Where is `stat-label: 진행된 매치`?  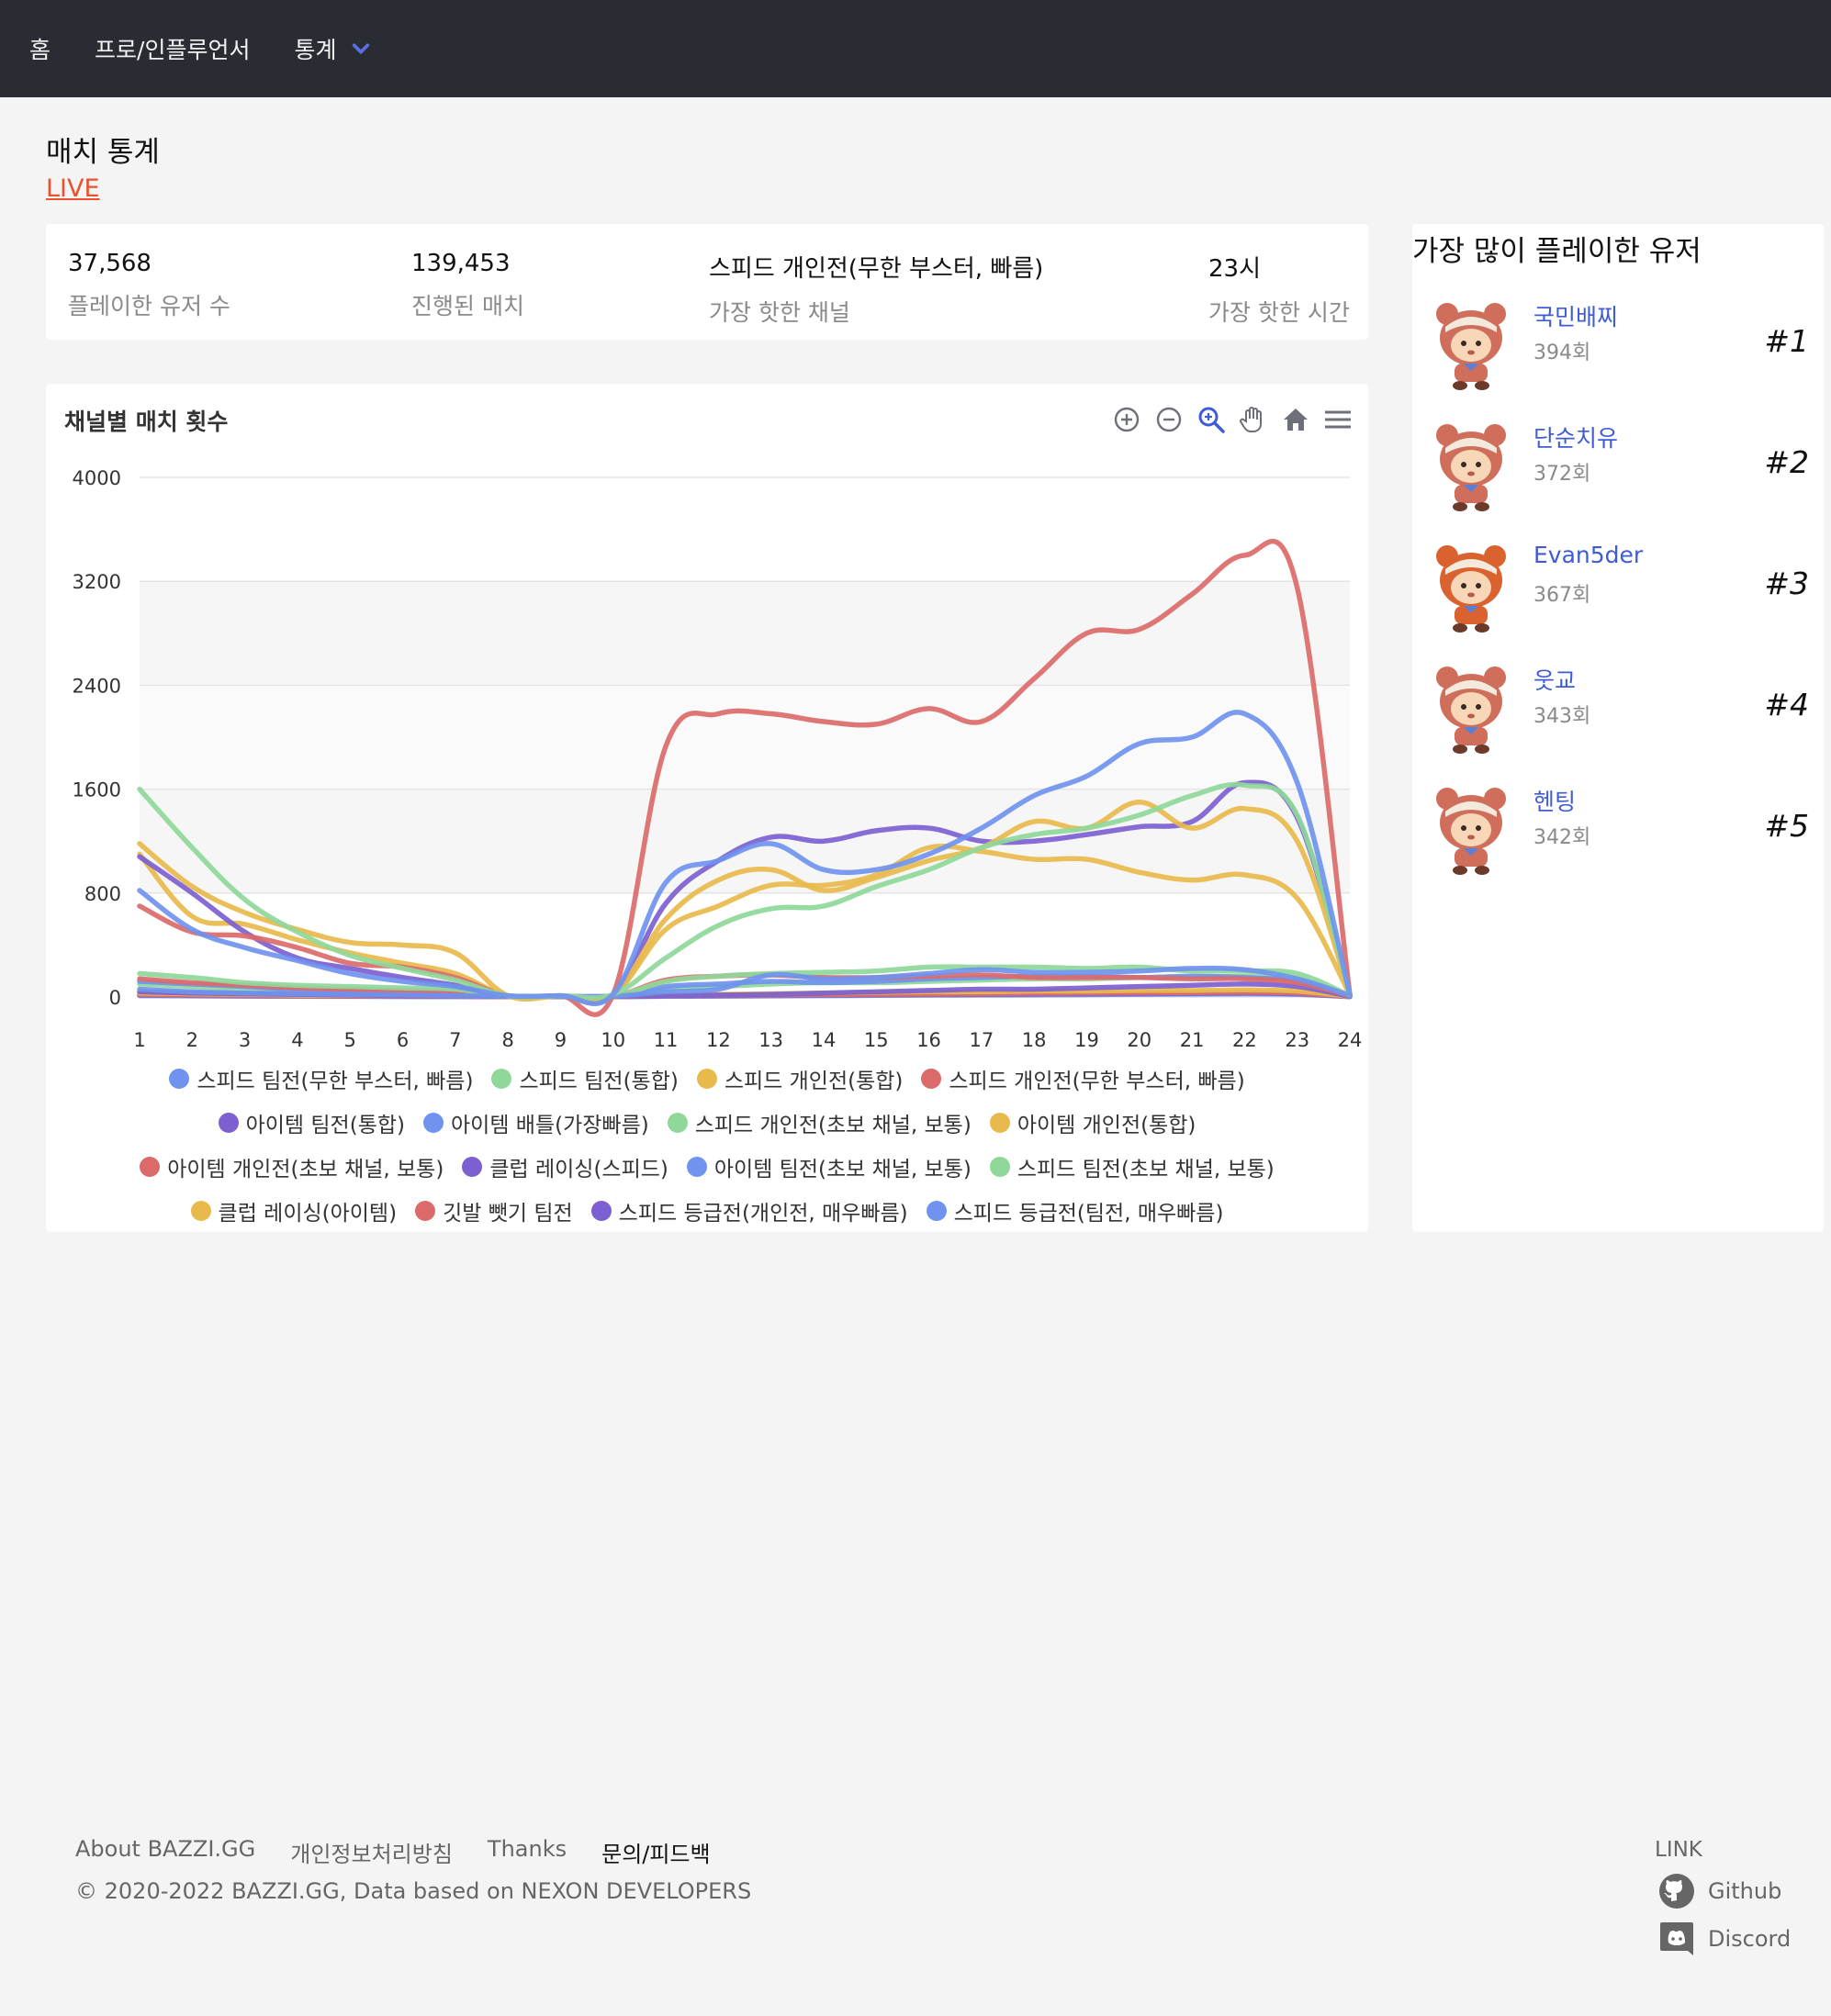
stat-label: 진행된 매치 is located at coordinates (468, 306).